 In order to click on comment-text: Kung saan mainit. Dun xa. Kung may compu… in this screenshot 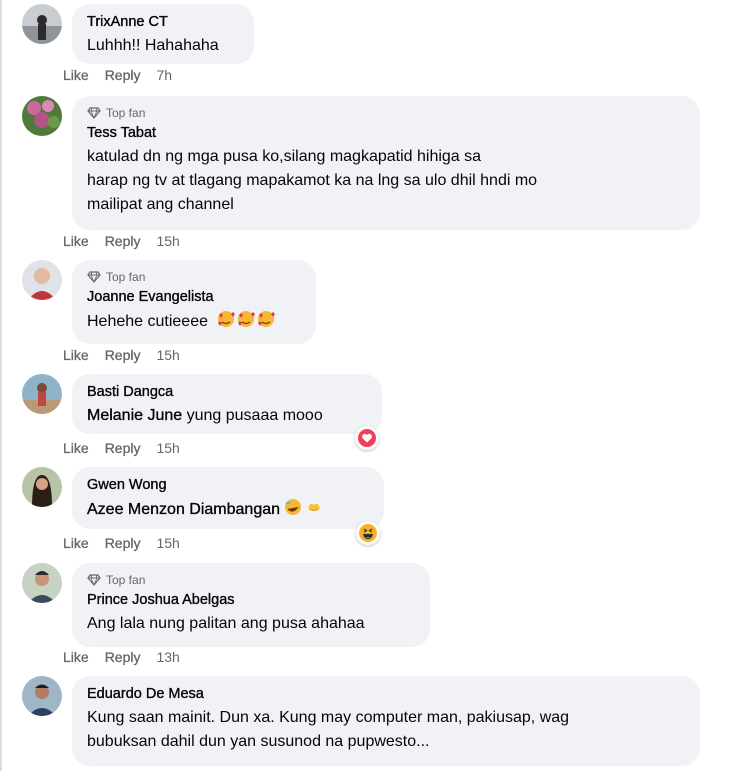, I will do `click(386, 730)`.